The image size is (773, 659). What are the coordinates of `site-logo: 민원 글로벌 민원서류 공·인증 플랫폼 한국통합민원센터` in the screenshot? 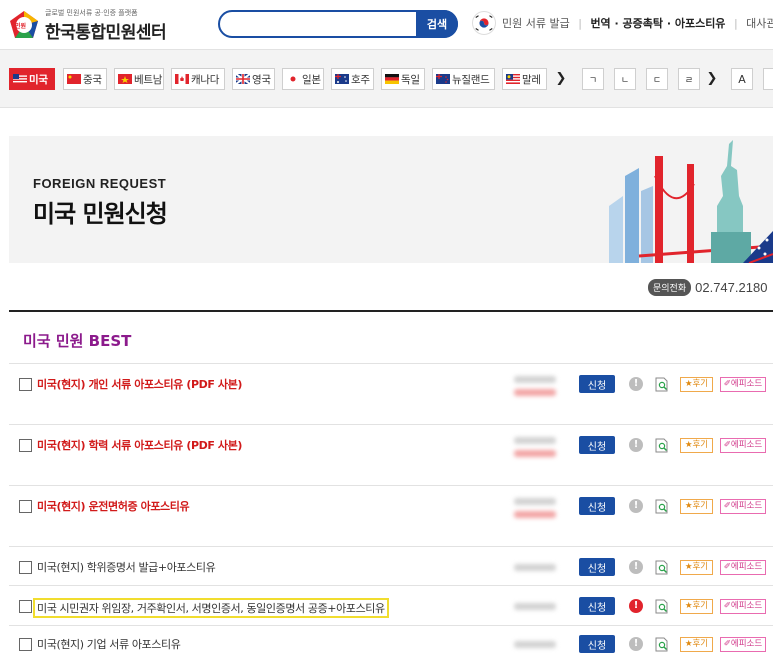 It's located at (94, 25).